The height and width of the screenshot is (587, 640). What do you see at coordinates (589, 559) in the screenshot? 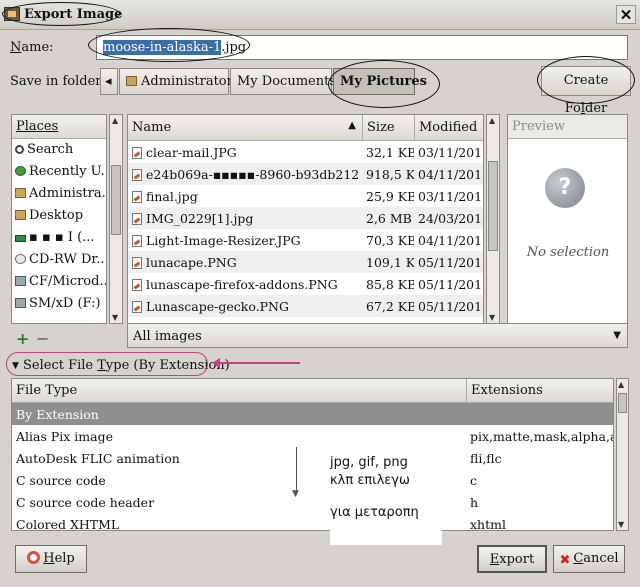
I see `cancel-button: ✖ Cancel` at bounding box center [589, 559].